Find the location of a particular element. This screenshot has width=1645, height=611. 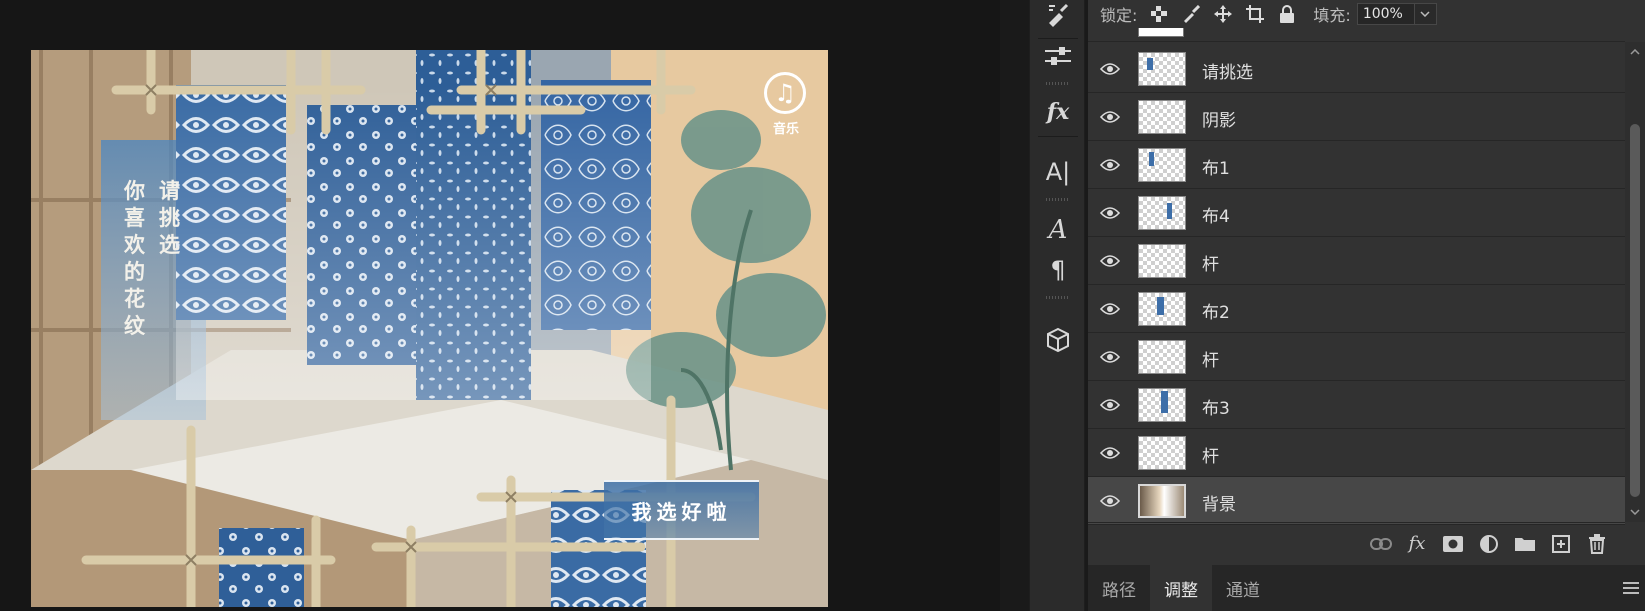

panel-menu-icon is located at coordinates (1631, 588).